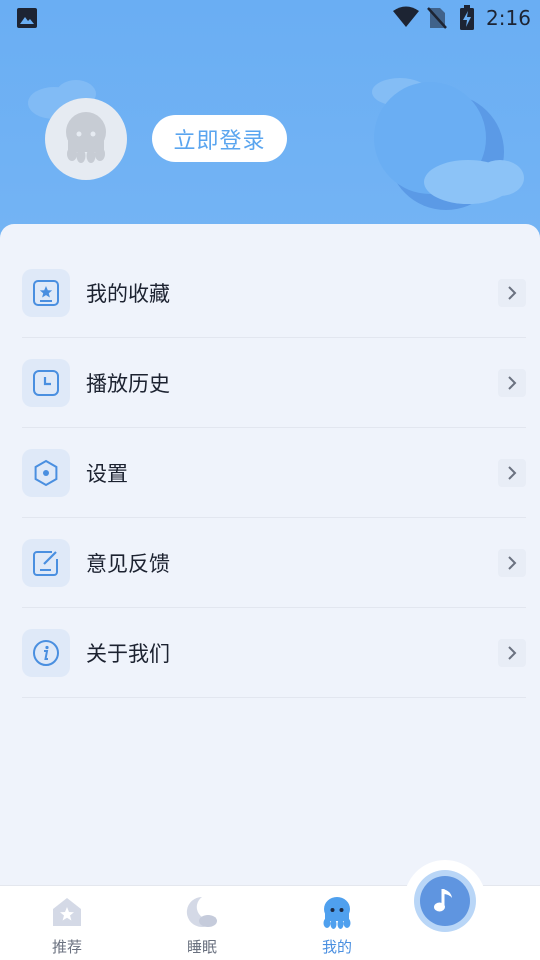 This screenshot has height=960, width=540. What do you see at coordinates (406, 19) in the screenshot?
I see `wifi-icon` at bounding box center [406, 19].